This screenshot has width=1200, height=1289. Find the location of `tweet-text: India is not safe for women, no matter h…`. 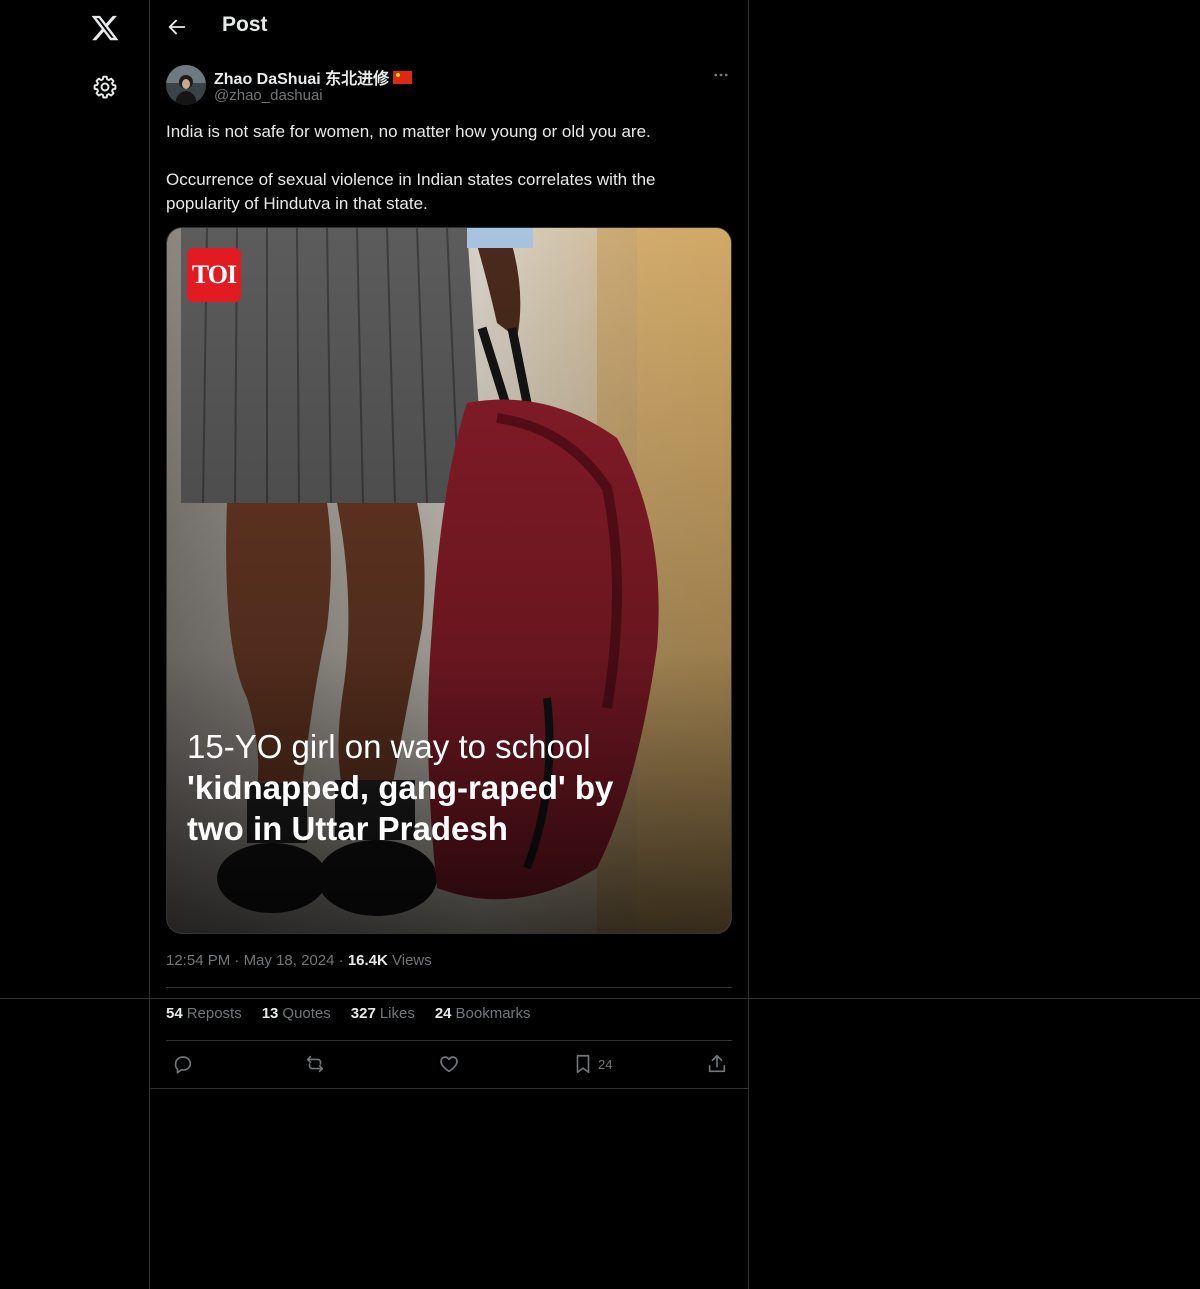

tweet-text: India is not safe for women, no matter h… is located at coordinates (449, 168).